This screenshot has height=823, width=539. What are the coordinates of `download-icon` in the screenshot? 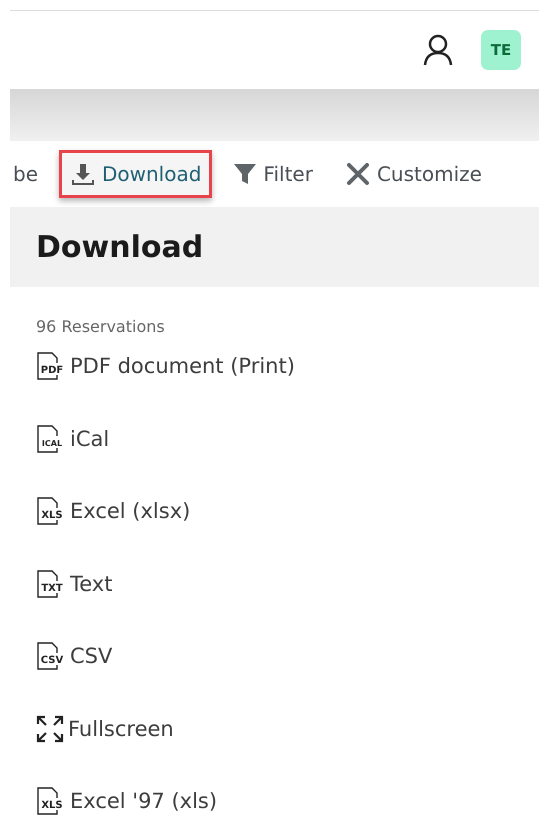 It's located at (83, 174).